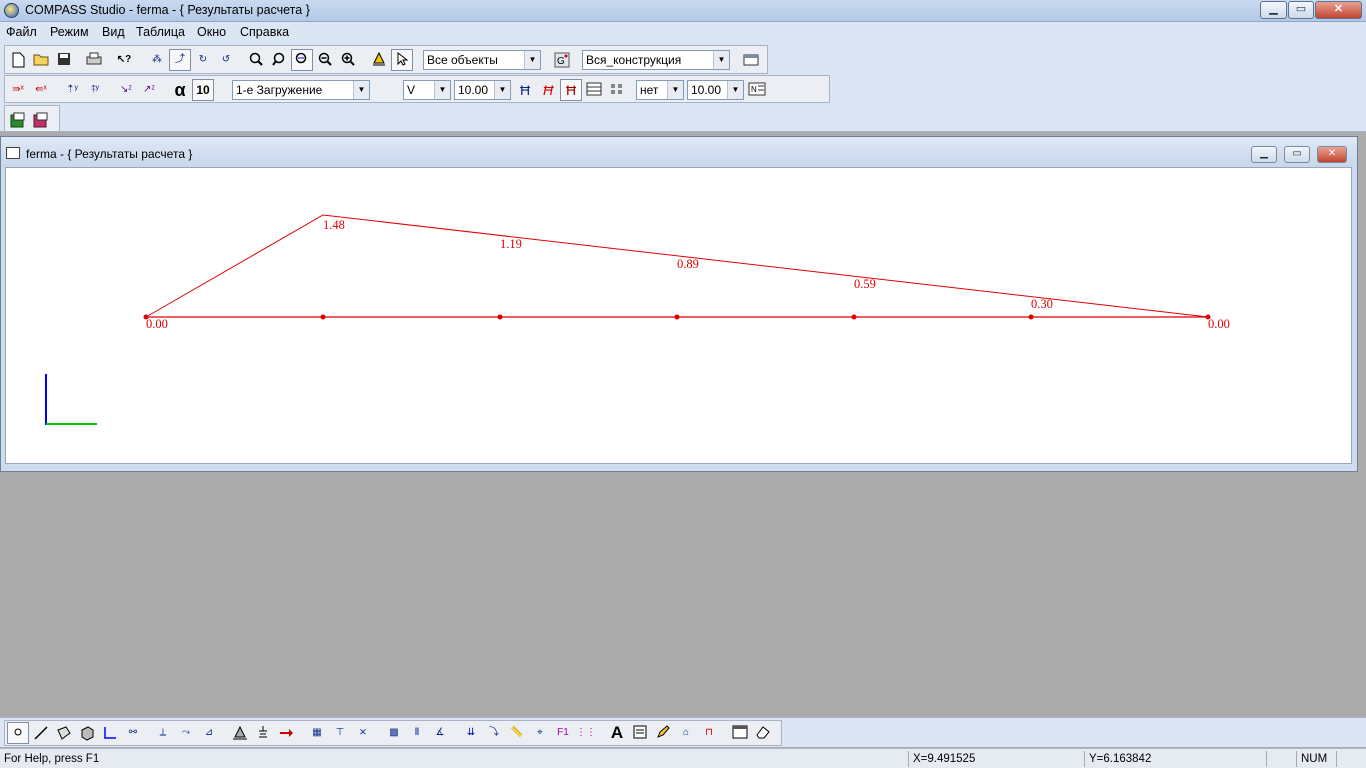  Describe the element at coordinates (180, 90) in the screenshot. I see `alpha-label: α` at that location.